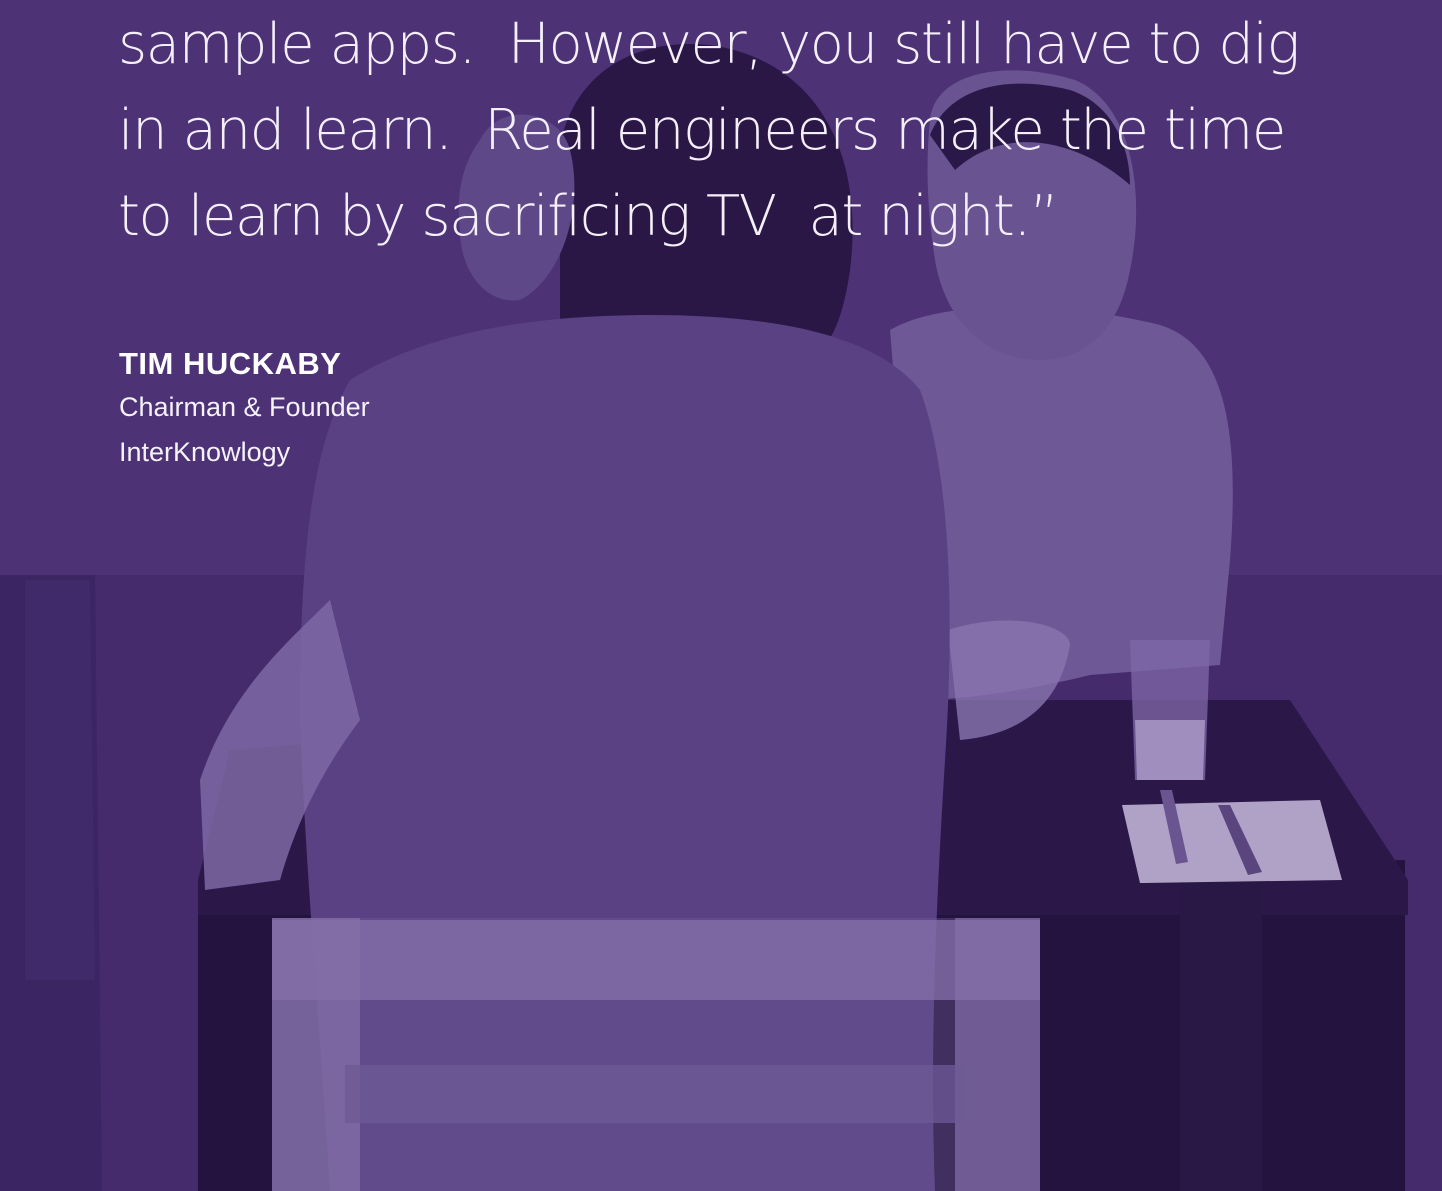  I want to click on author-company: InterKnowlogy, so click(205, 452).